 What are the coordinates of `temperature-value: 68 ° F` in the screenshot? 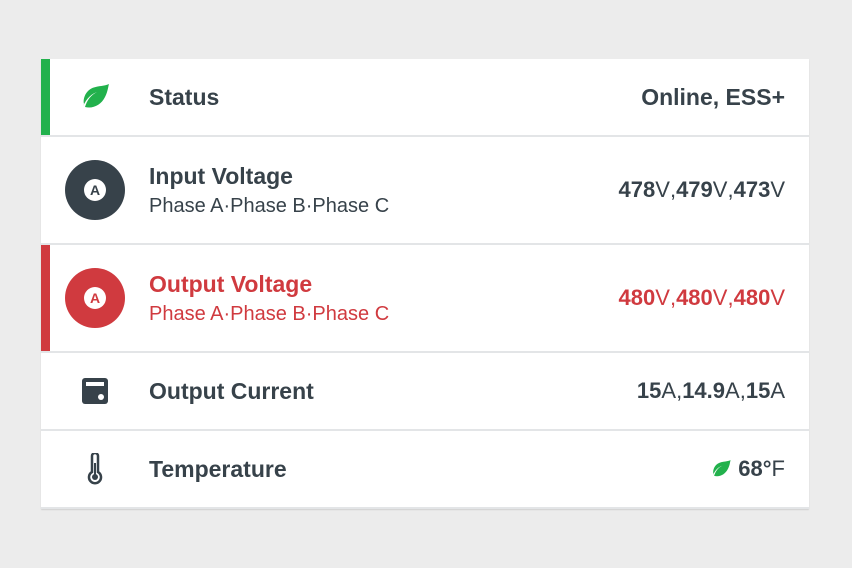 It's located at (747, 469).